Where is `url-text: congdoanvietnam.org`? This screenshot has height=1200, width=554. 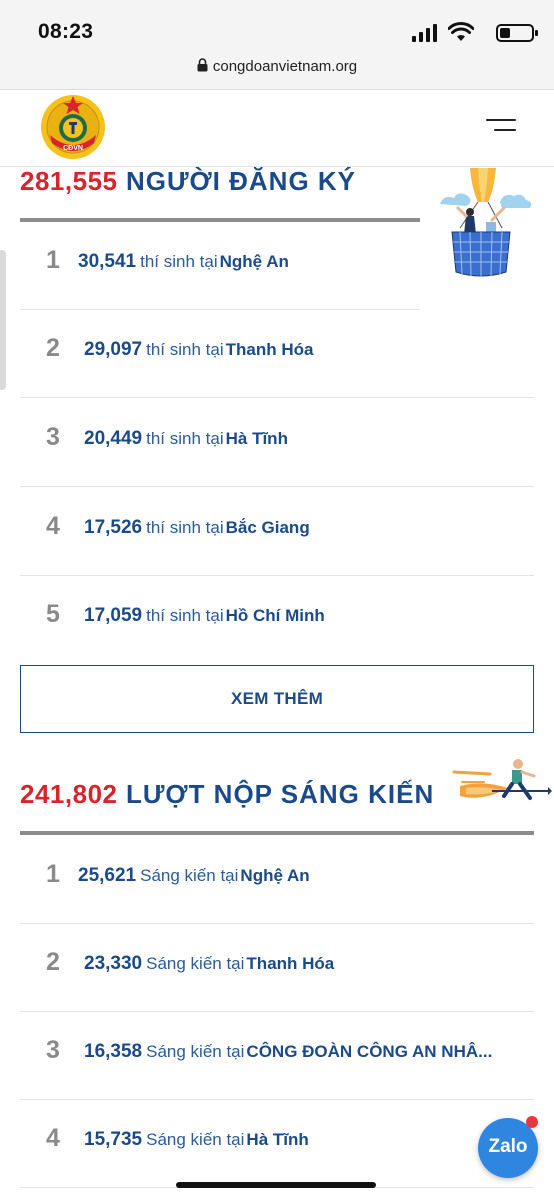 url-text: congdoanvietnam.org is located at coordinates (285, 66).